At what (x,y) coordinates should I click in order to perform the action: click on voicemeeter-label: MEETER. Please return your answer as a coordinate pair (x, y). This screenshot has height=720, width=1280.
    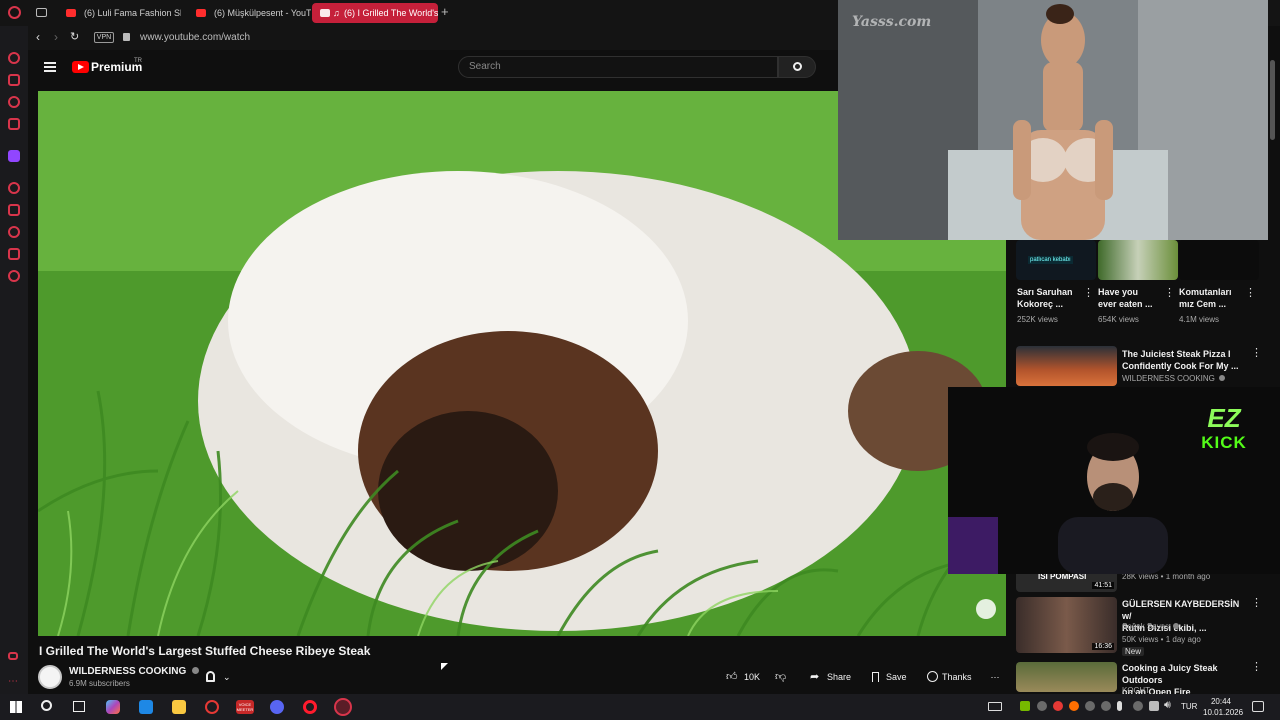
    Looking at the image, I should click on (245, 709).